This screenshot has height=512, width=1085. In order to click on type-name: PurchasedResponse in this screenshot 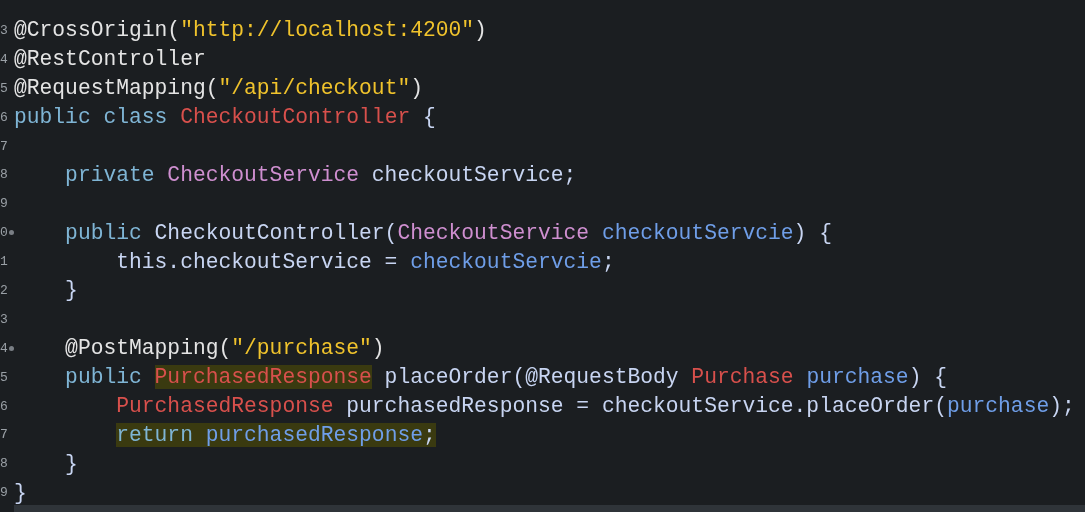, I will do `click(225, 406)`.